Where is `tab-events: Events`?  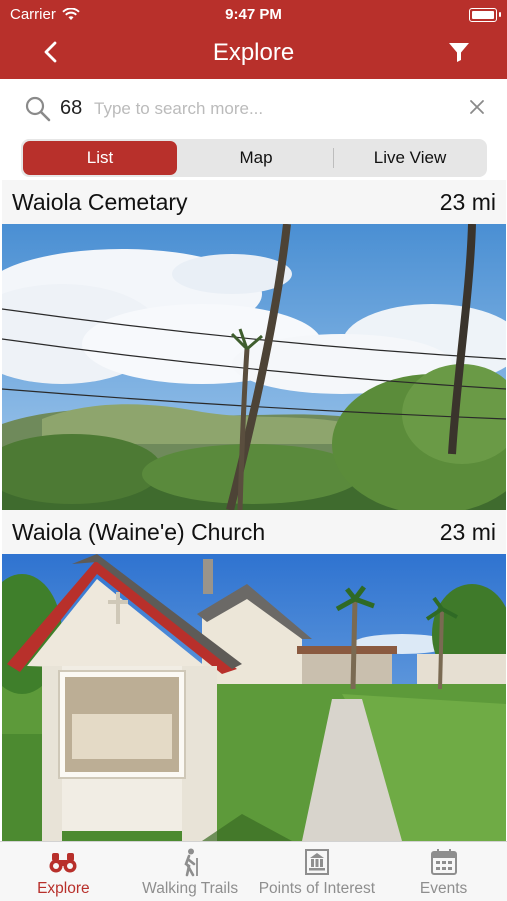
tab-events: Events is located at coordinates (443, 871).